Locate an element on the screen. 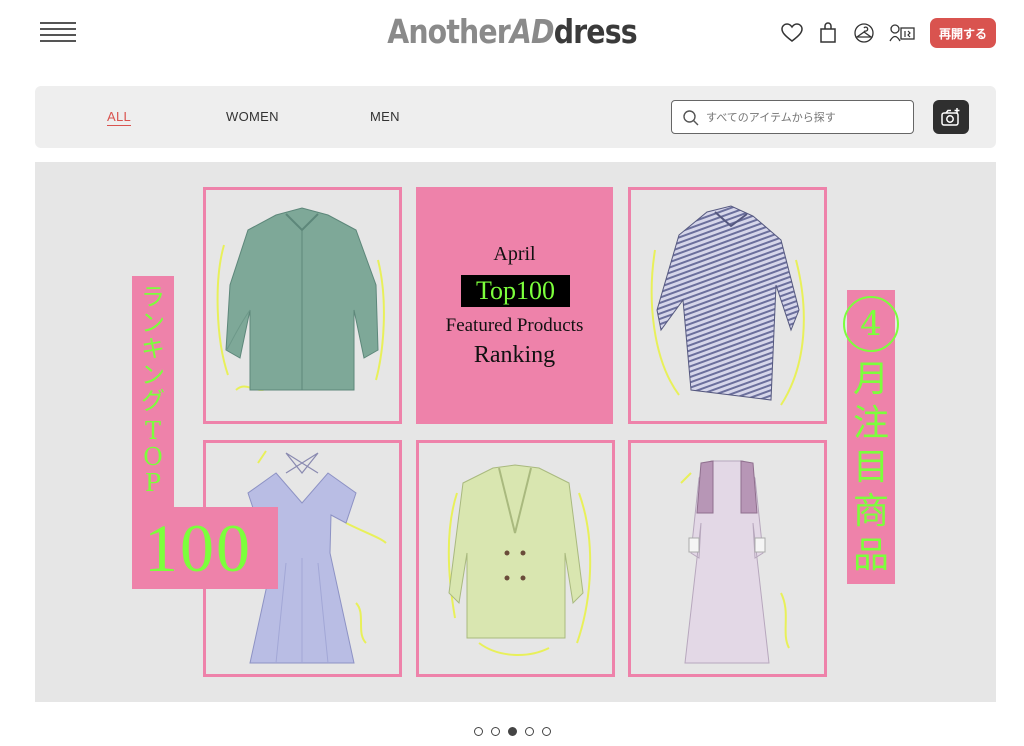 This screenshot has height=746, width=1024. search-icon is located at coordinates (691, 120).